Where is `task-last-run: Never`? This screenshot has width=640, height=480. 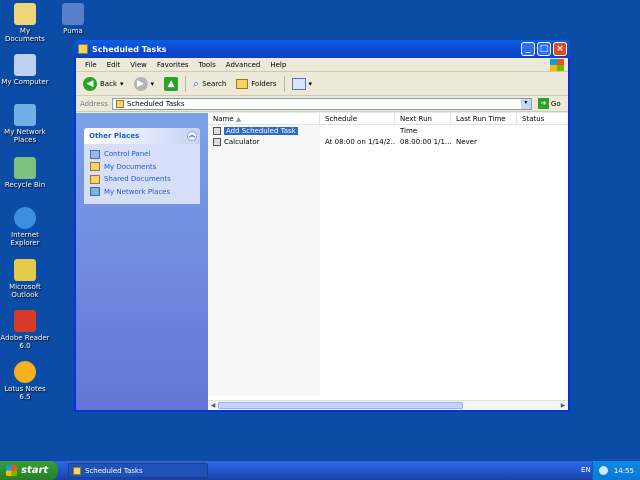
task-last-run: Never is located at coordinates (466, 141).